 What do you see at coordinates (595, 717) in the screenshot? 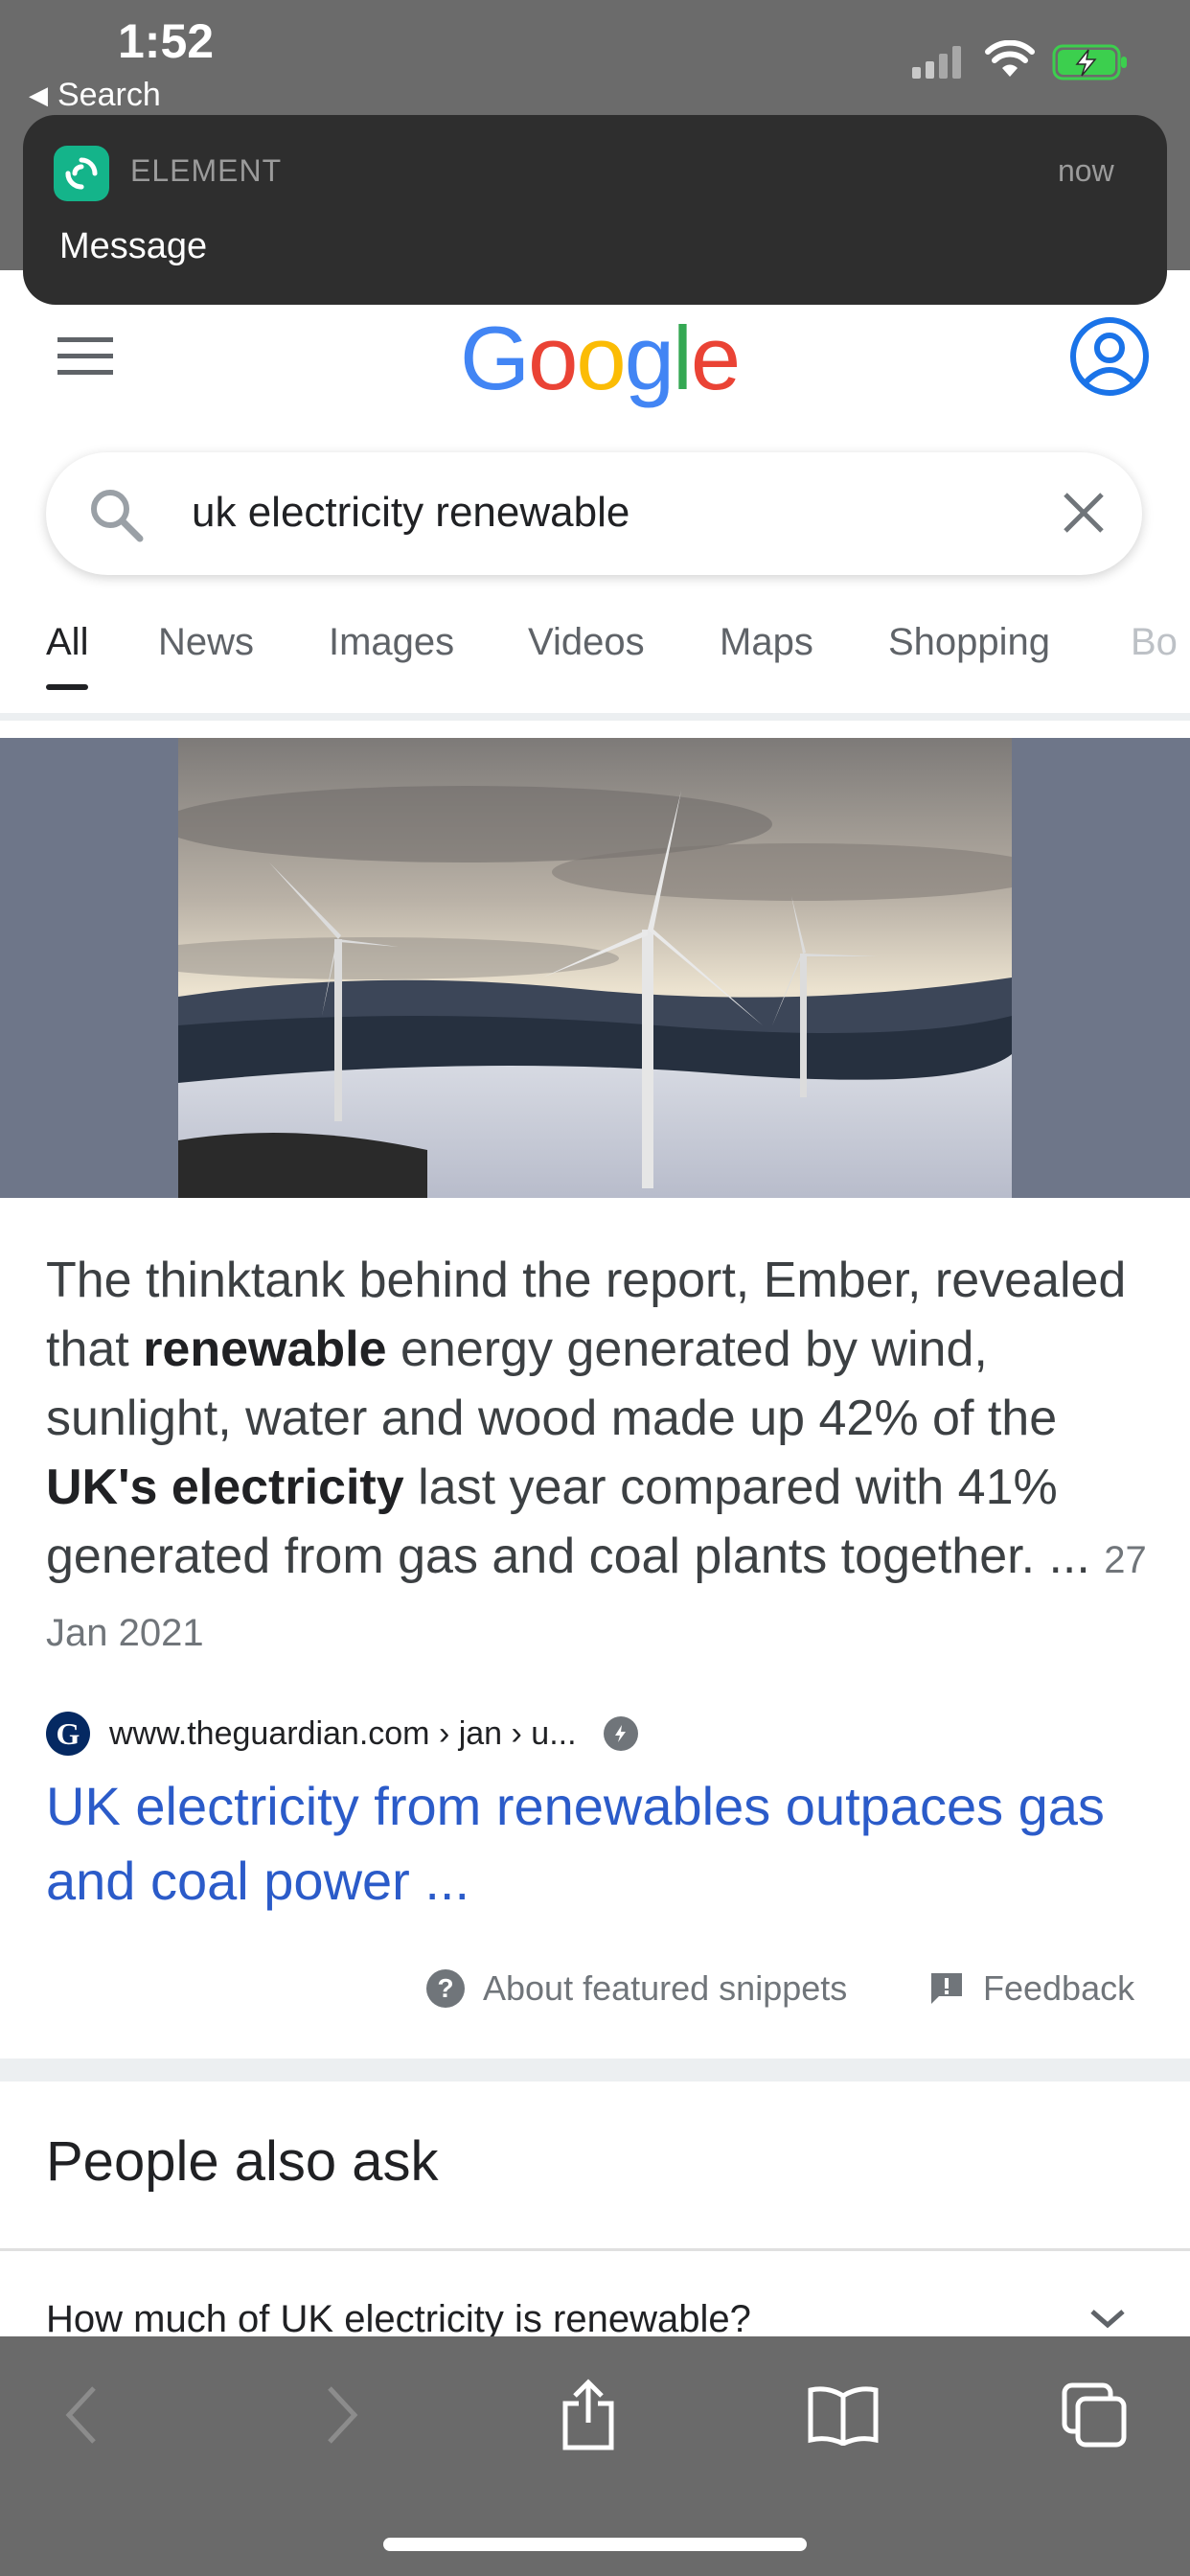
I see `tabs-divider` at bounding box center [595, 717].